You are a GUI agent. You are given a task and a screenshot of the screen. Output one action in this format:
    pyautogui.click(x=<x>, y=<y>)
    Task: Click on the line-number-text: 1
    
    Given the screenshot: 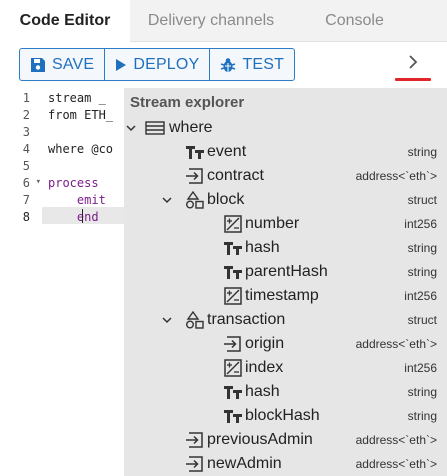 What is the action you would take?
    pyautogui.click(x=26, y=98)
    